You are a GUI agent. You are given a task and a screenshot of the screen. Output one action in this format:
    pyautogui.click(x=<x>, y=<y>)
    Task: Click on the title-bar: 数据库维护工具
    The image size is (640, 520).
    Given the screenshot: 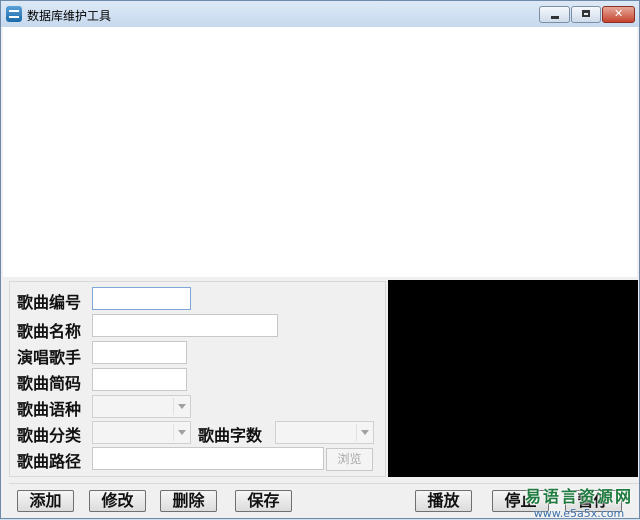 What is the action you would take?
    pyautogui.click(x=320, y=14)
    